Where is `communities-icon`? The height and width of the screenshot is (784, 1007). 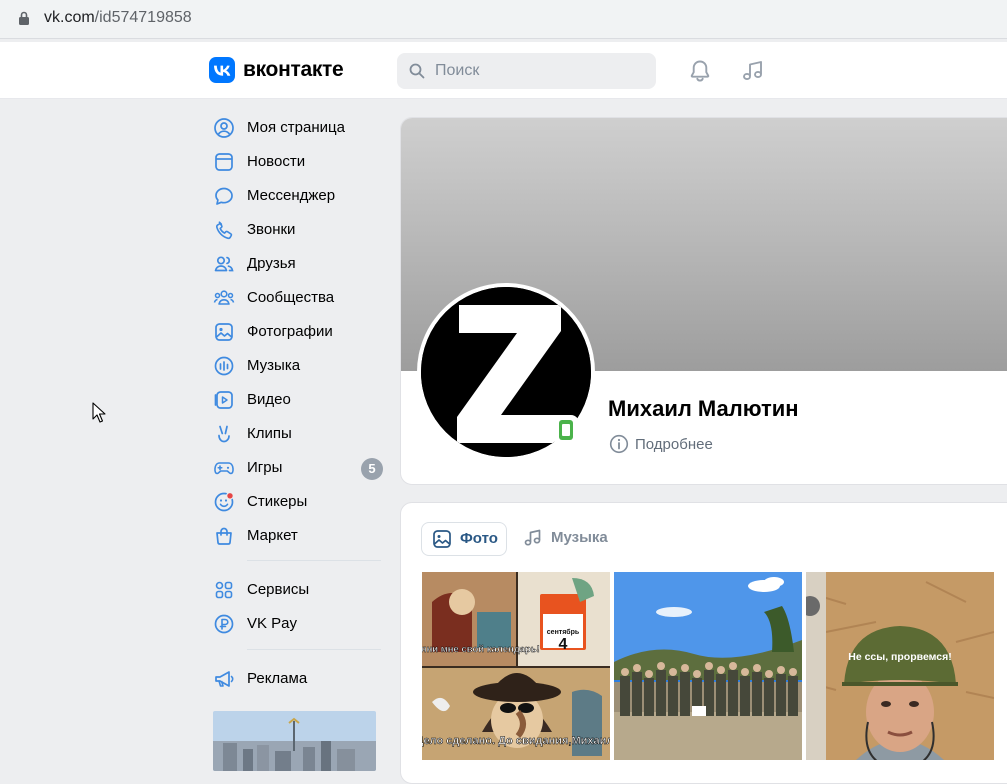
communities-icon is located at coordinates (224, 297).